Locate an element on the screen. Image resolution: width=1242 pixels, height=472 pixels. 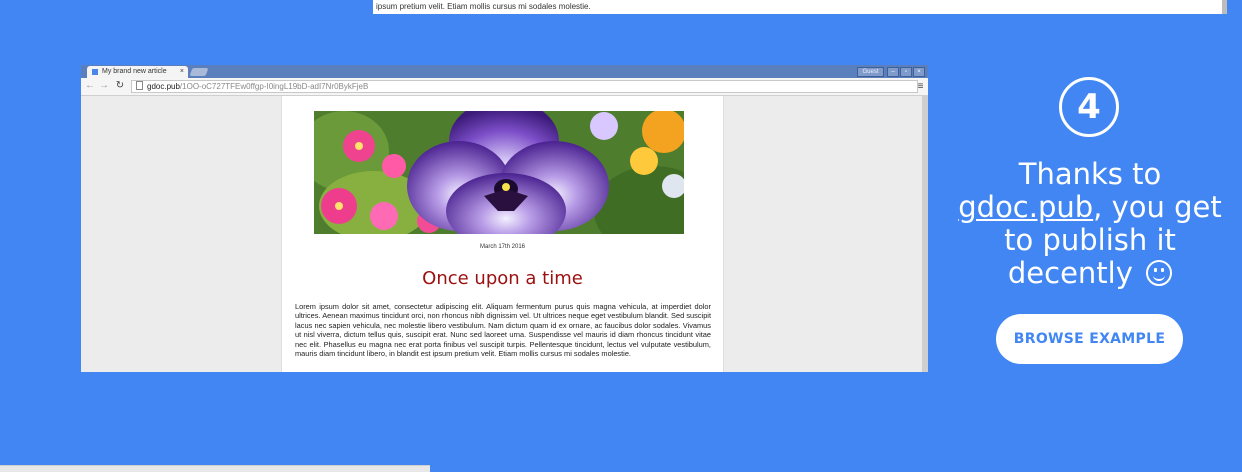
minimize-button: – is located at coordinates (893, 72).